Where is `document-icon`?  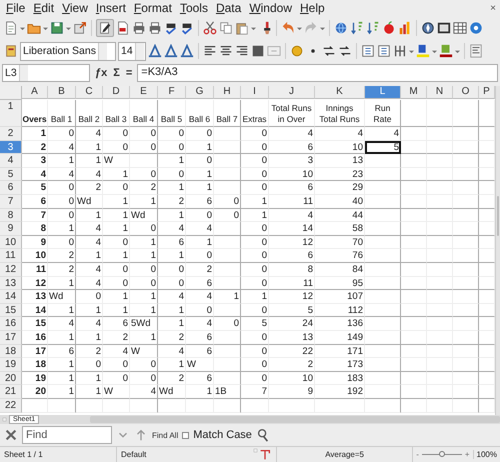
document-icon is located at coordinates (11, 28).